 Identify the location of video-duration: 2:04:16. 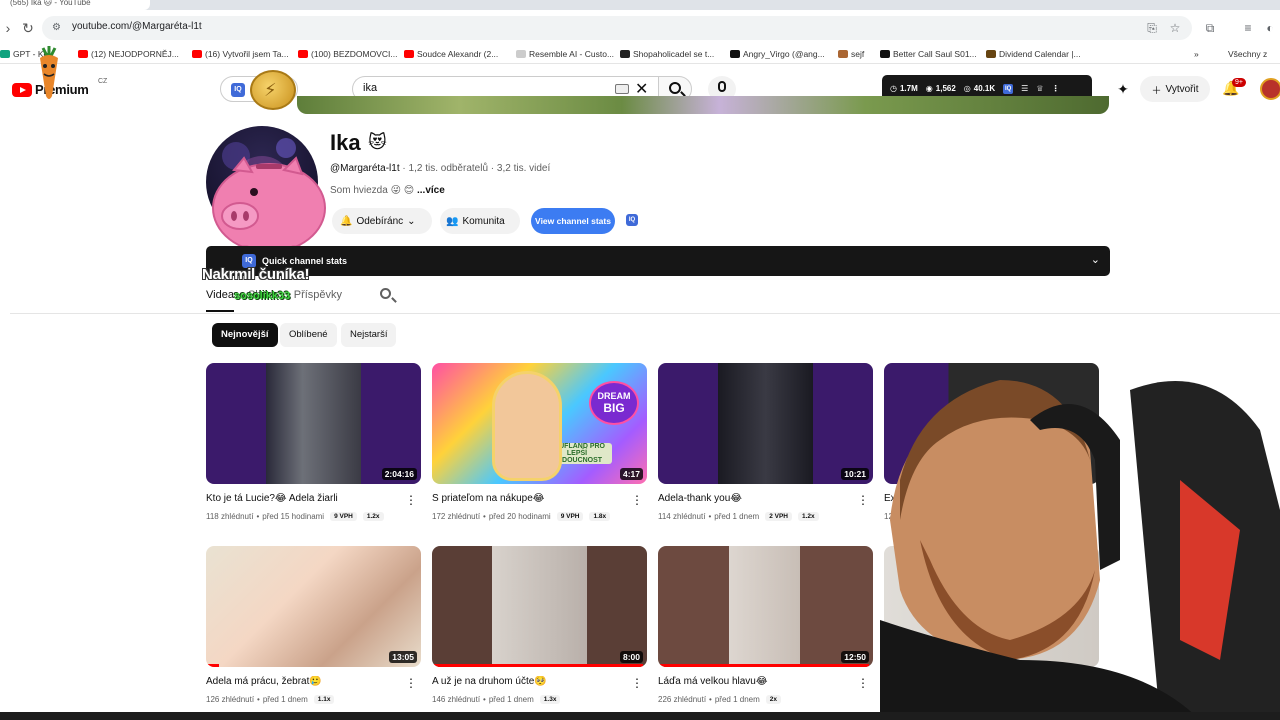
(399, 474).